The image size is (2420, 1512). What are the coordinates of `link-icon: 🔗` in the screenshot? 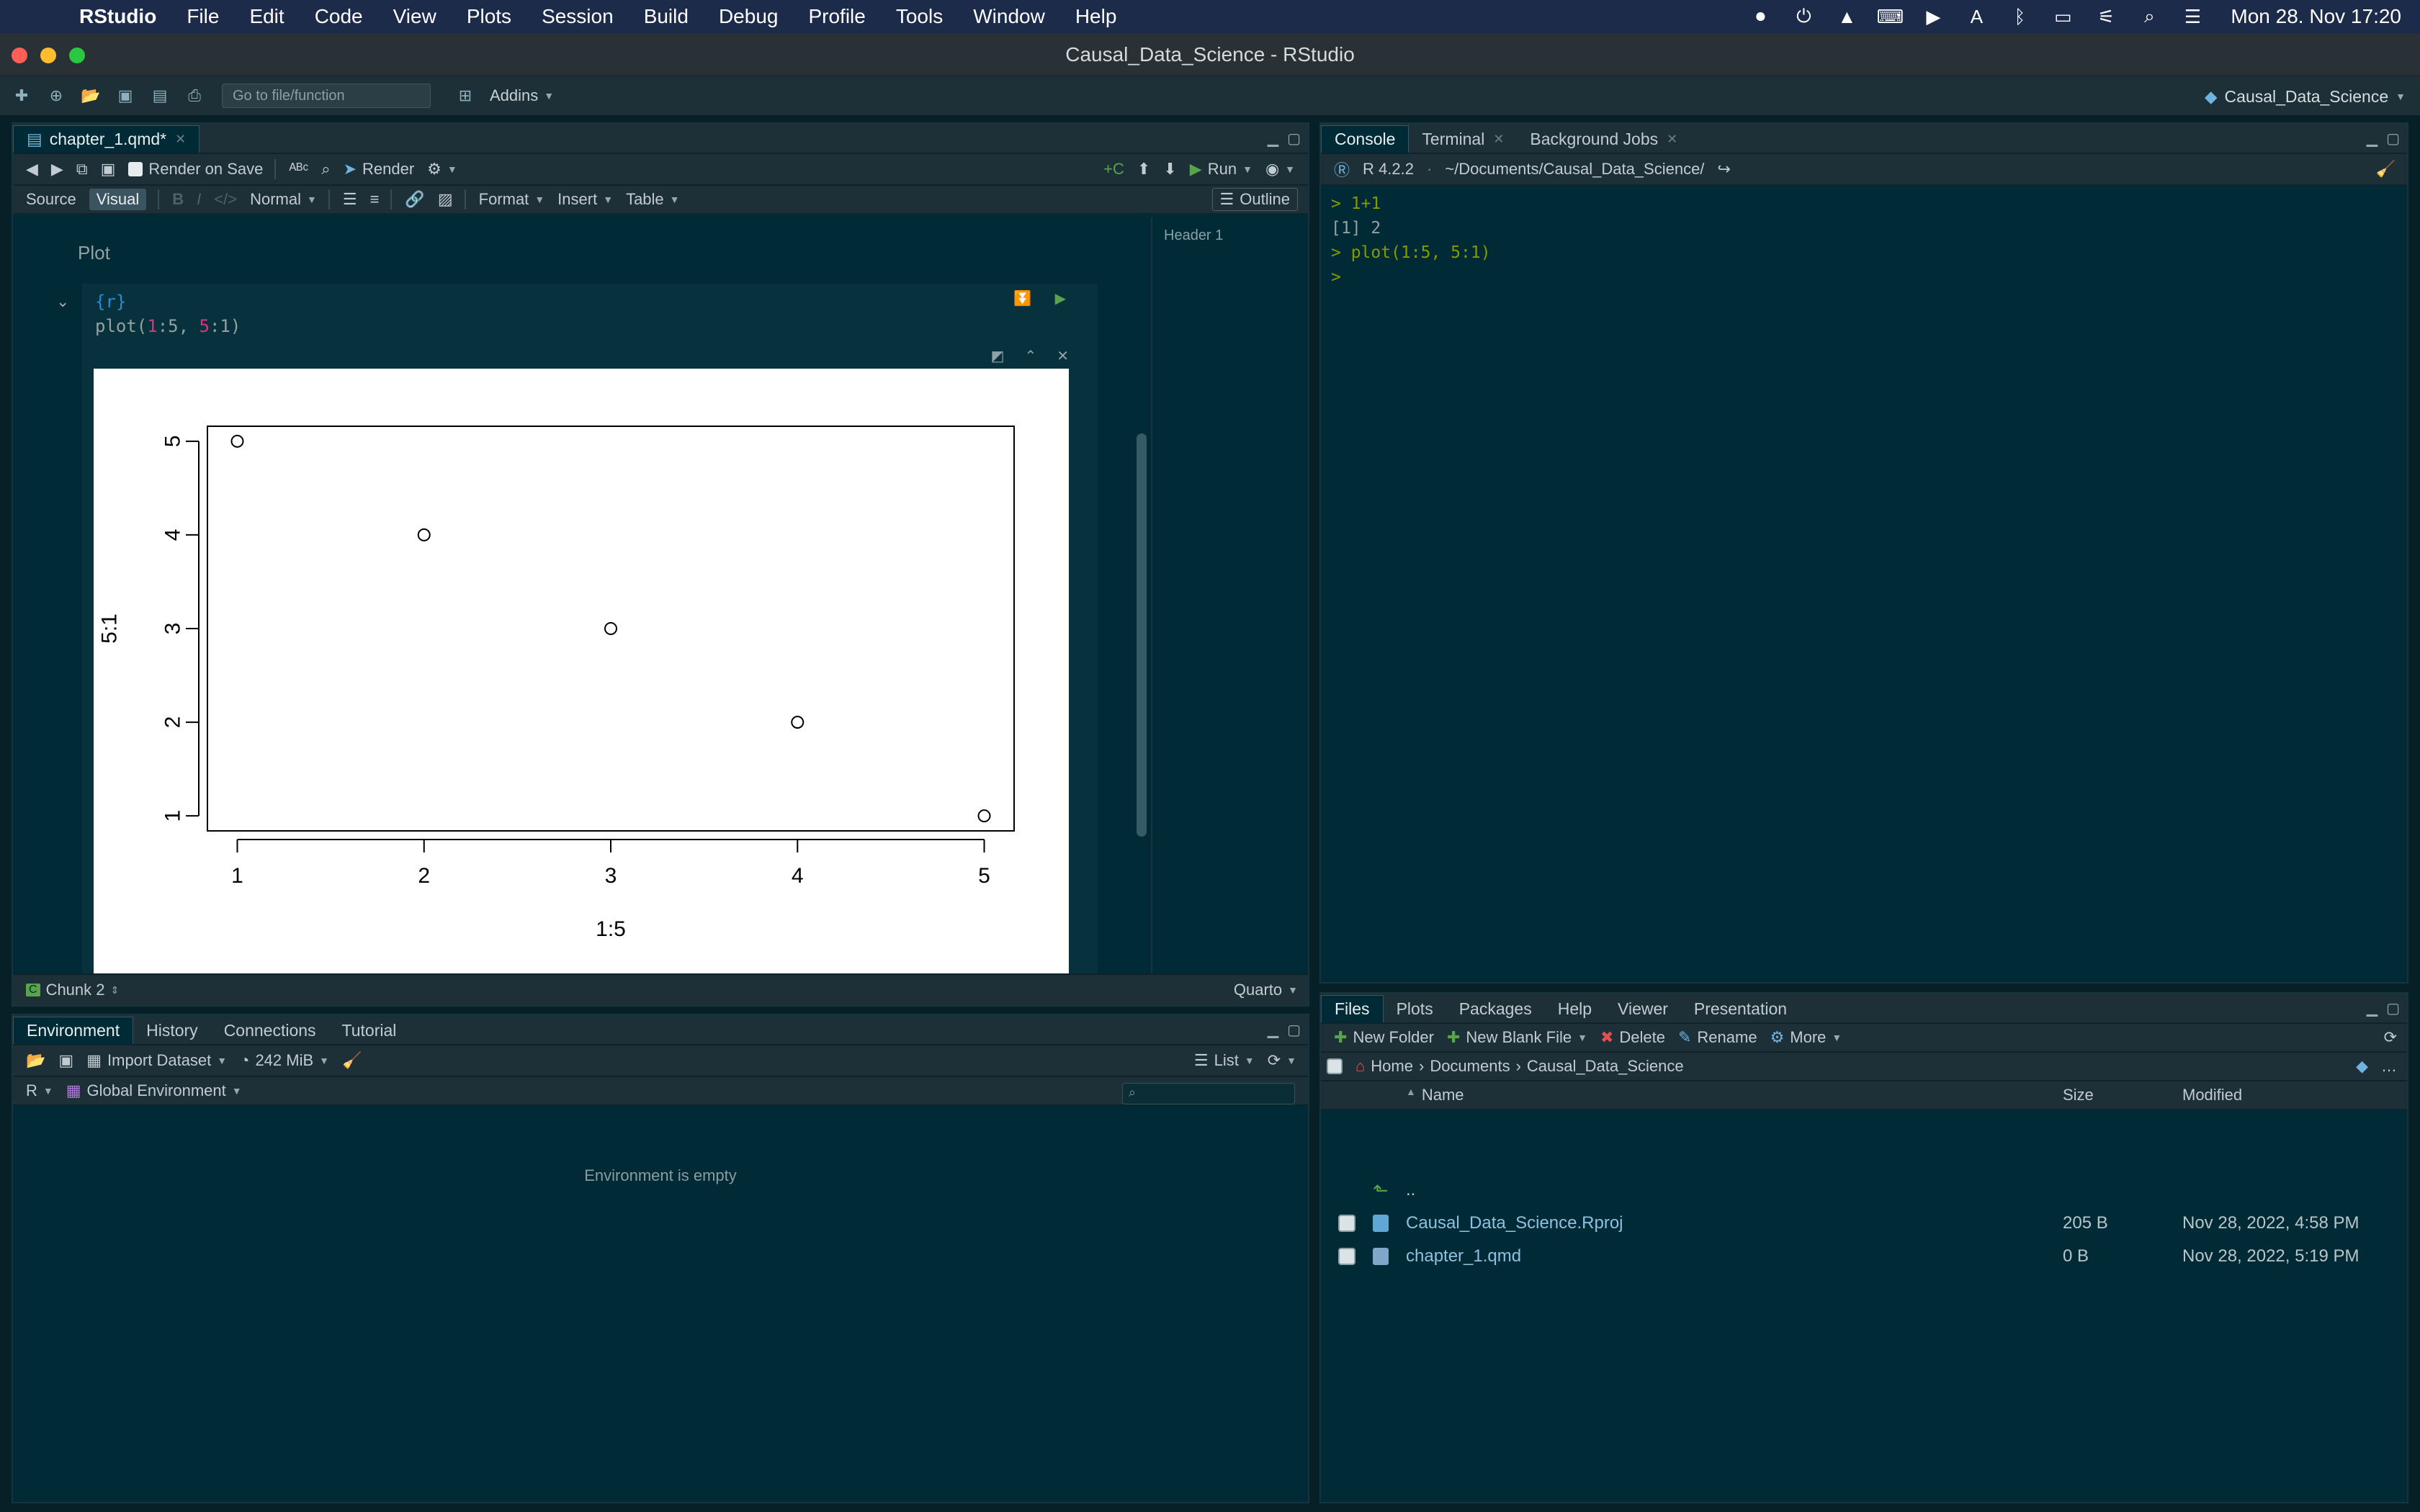 It's located at (414, 199).